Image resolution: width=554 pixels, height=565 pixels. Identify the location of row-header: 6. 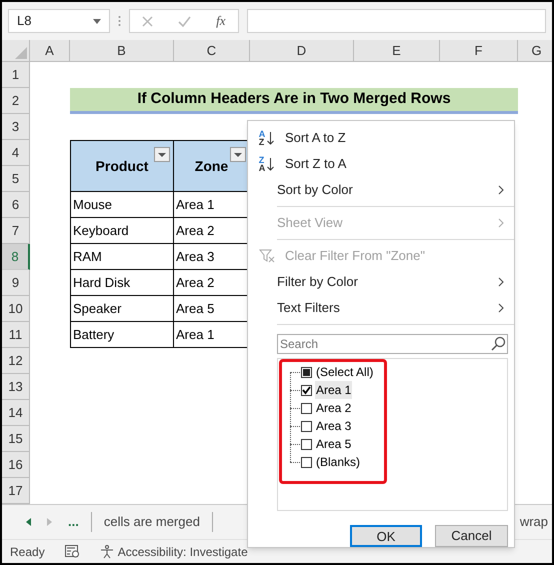
(16, 205).